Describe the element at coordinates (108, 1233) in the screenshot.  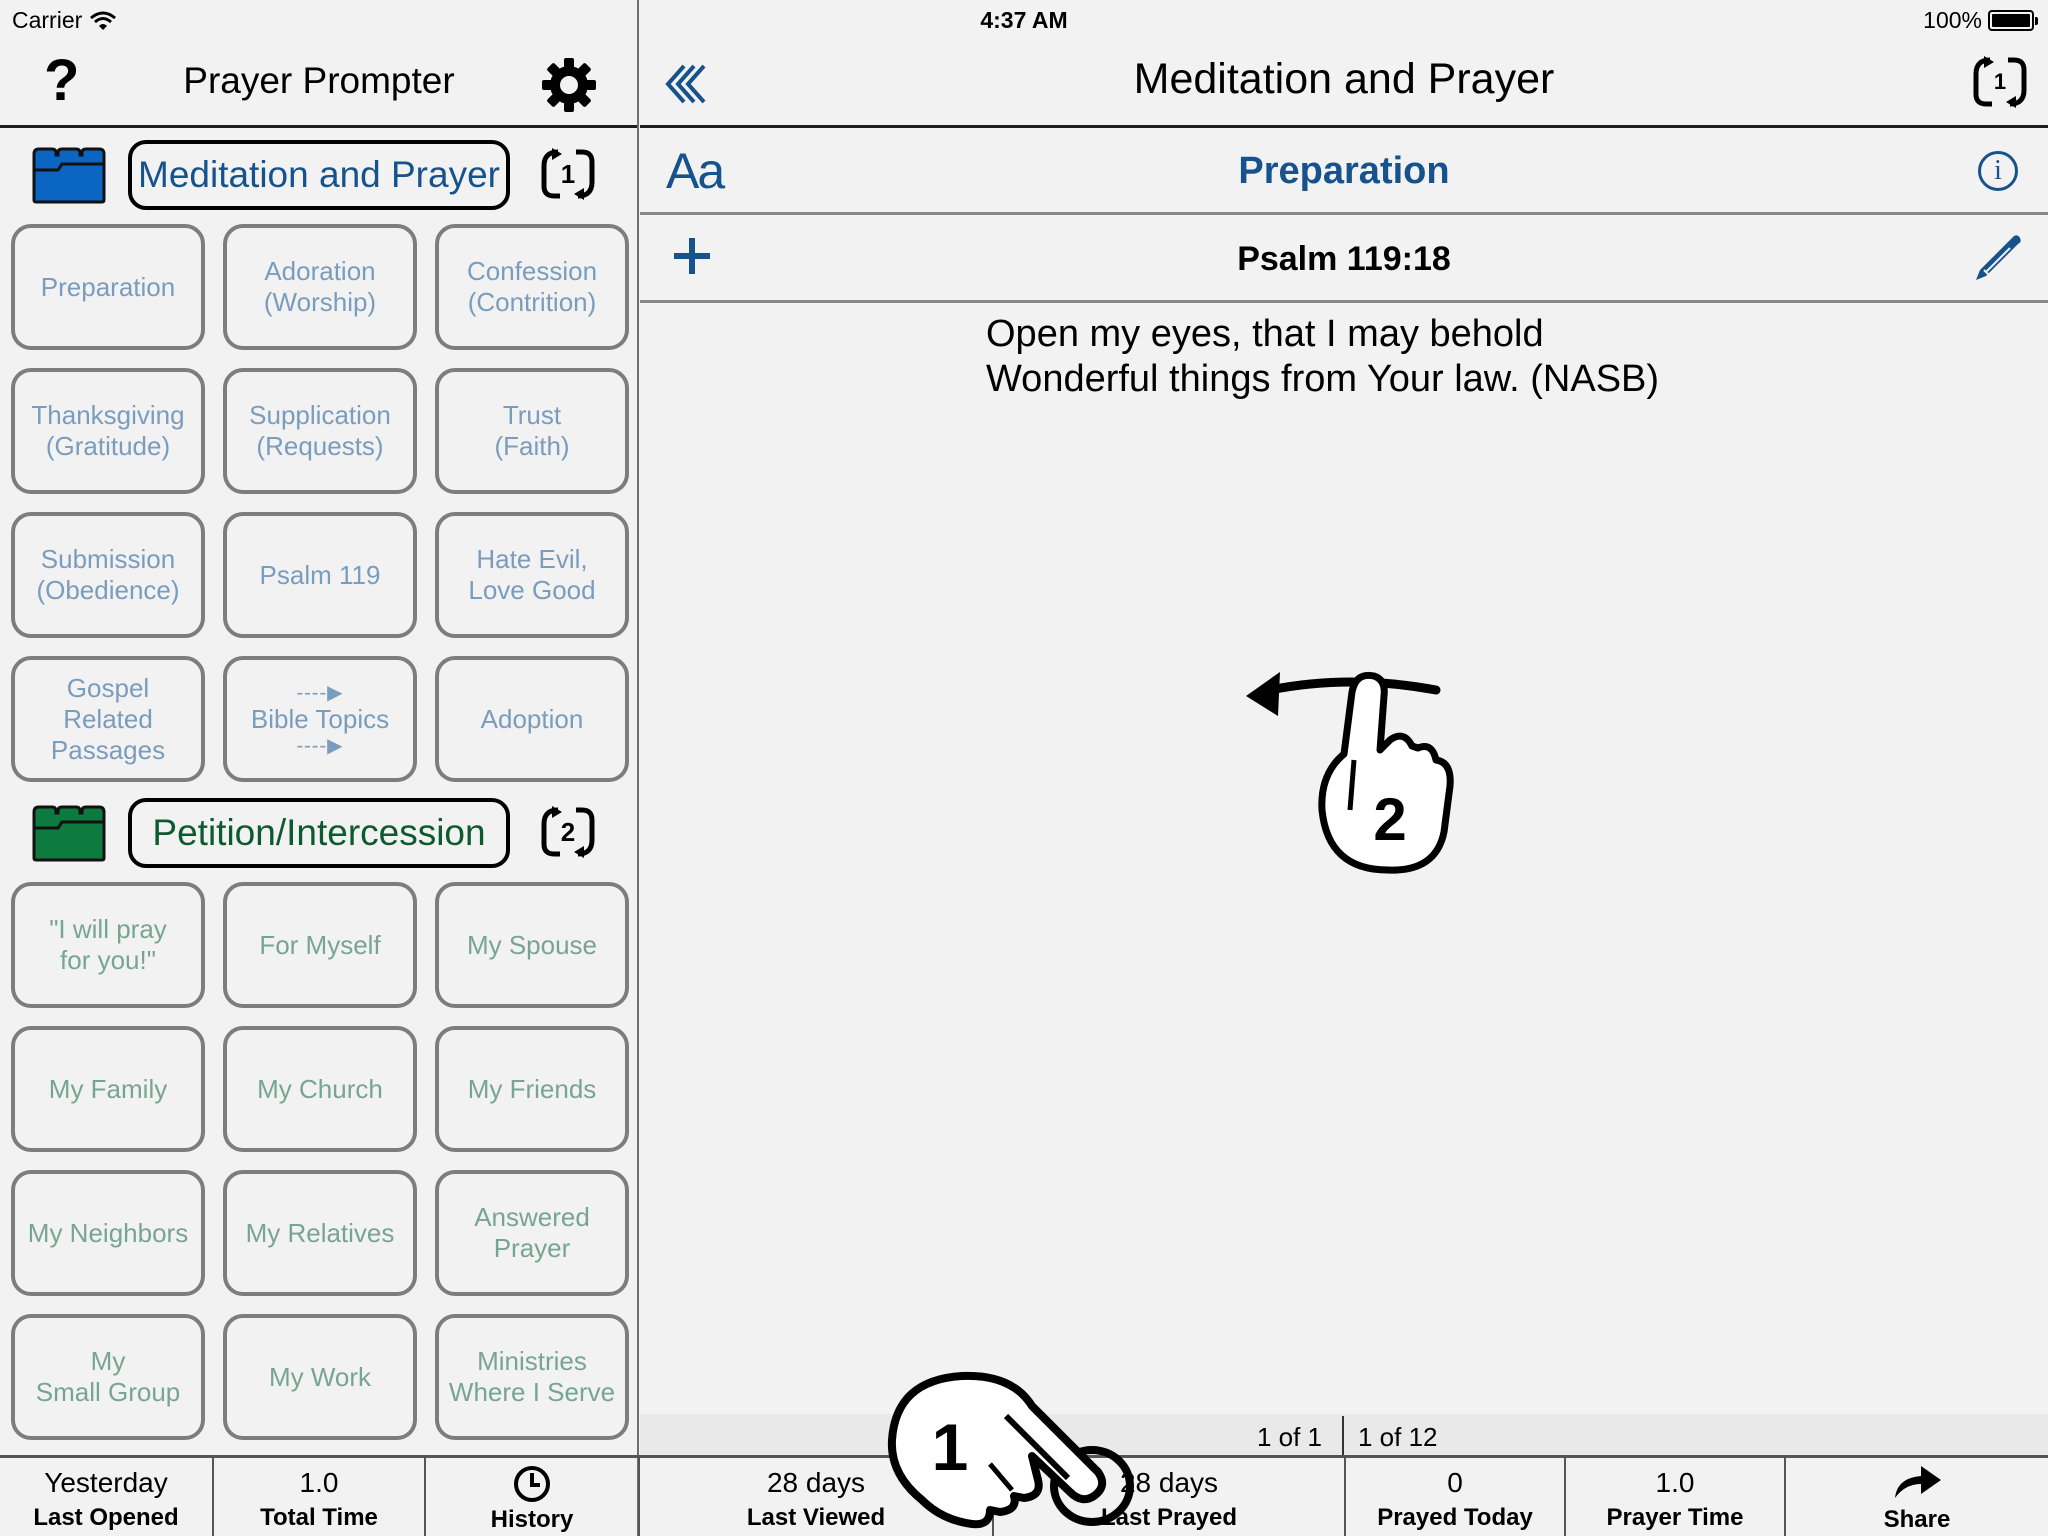
I see `tile-my-neighbors: My Neighbors` at that location.